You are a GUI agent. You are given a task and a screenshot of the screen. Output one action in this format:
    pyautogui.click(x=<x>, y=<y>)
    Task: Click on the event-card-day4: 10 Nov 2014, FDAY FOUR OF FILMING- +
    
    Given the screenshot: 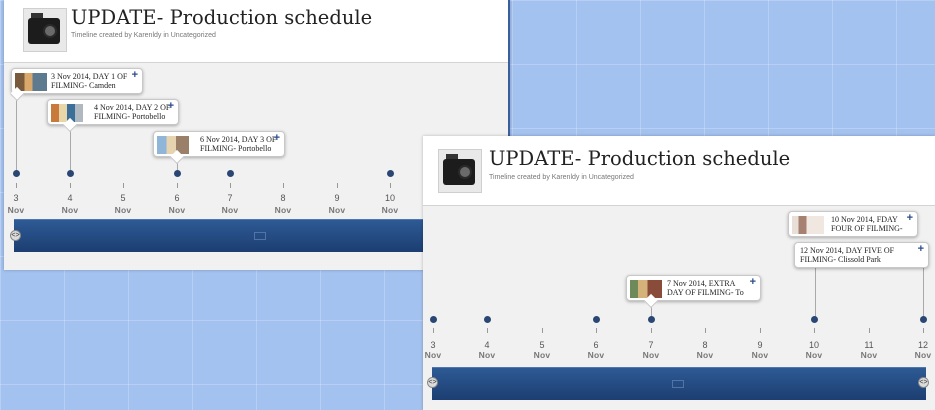 What is the action you would take?
    pyautogui.click(x=853, y=224)
    